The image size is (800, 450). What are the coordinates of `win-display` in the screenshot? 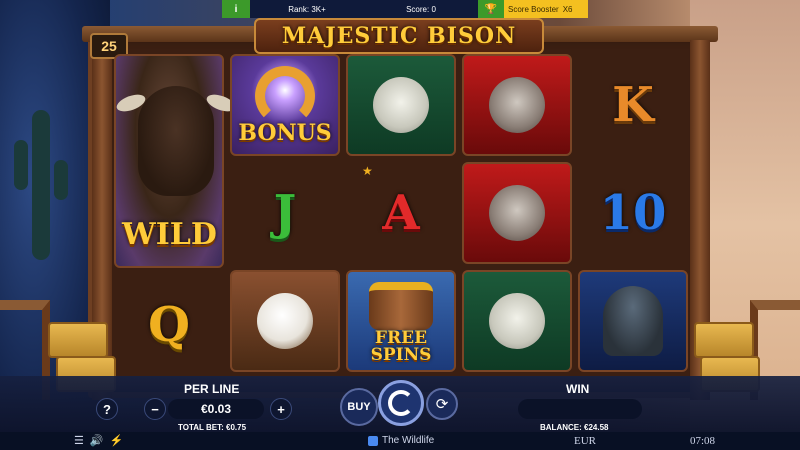 It's located at (580, 409).